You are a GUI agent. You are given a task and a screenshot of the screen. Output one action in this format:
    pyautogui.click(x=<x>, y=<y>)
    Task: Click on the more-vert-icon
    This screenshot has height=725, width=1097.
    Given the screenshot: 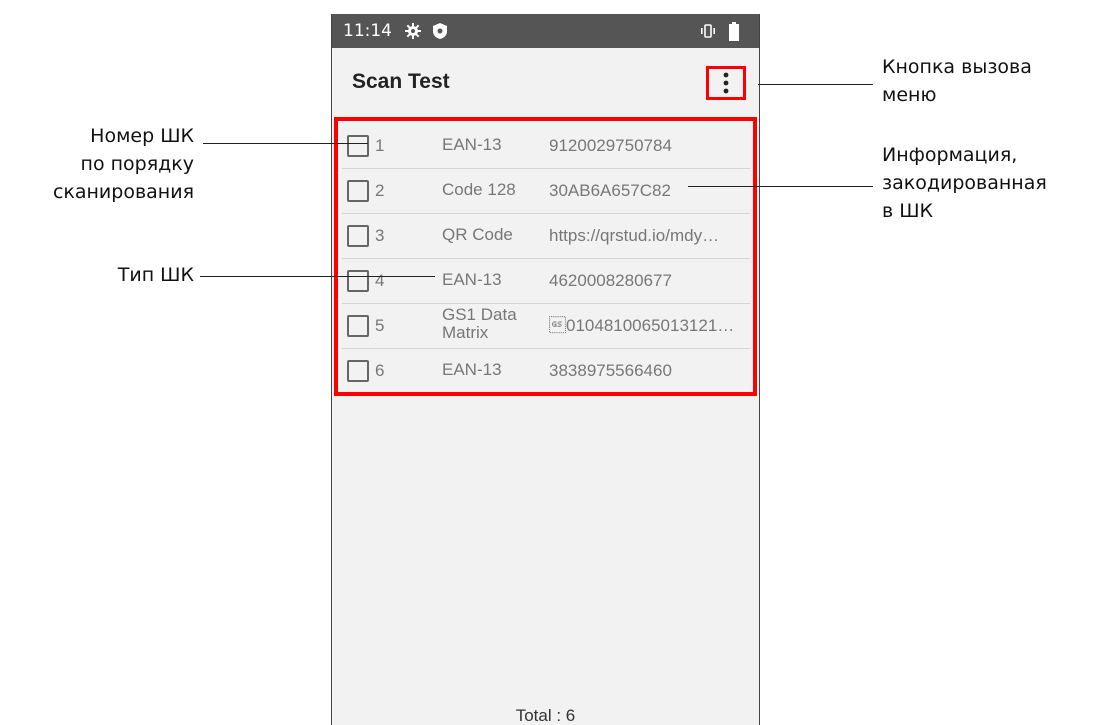 What is the action you would take?
    pyautogui.click(x=726, y=83)
    